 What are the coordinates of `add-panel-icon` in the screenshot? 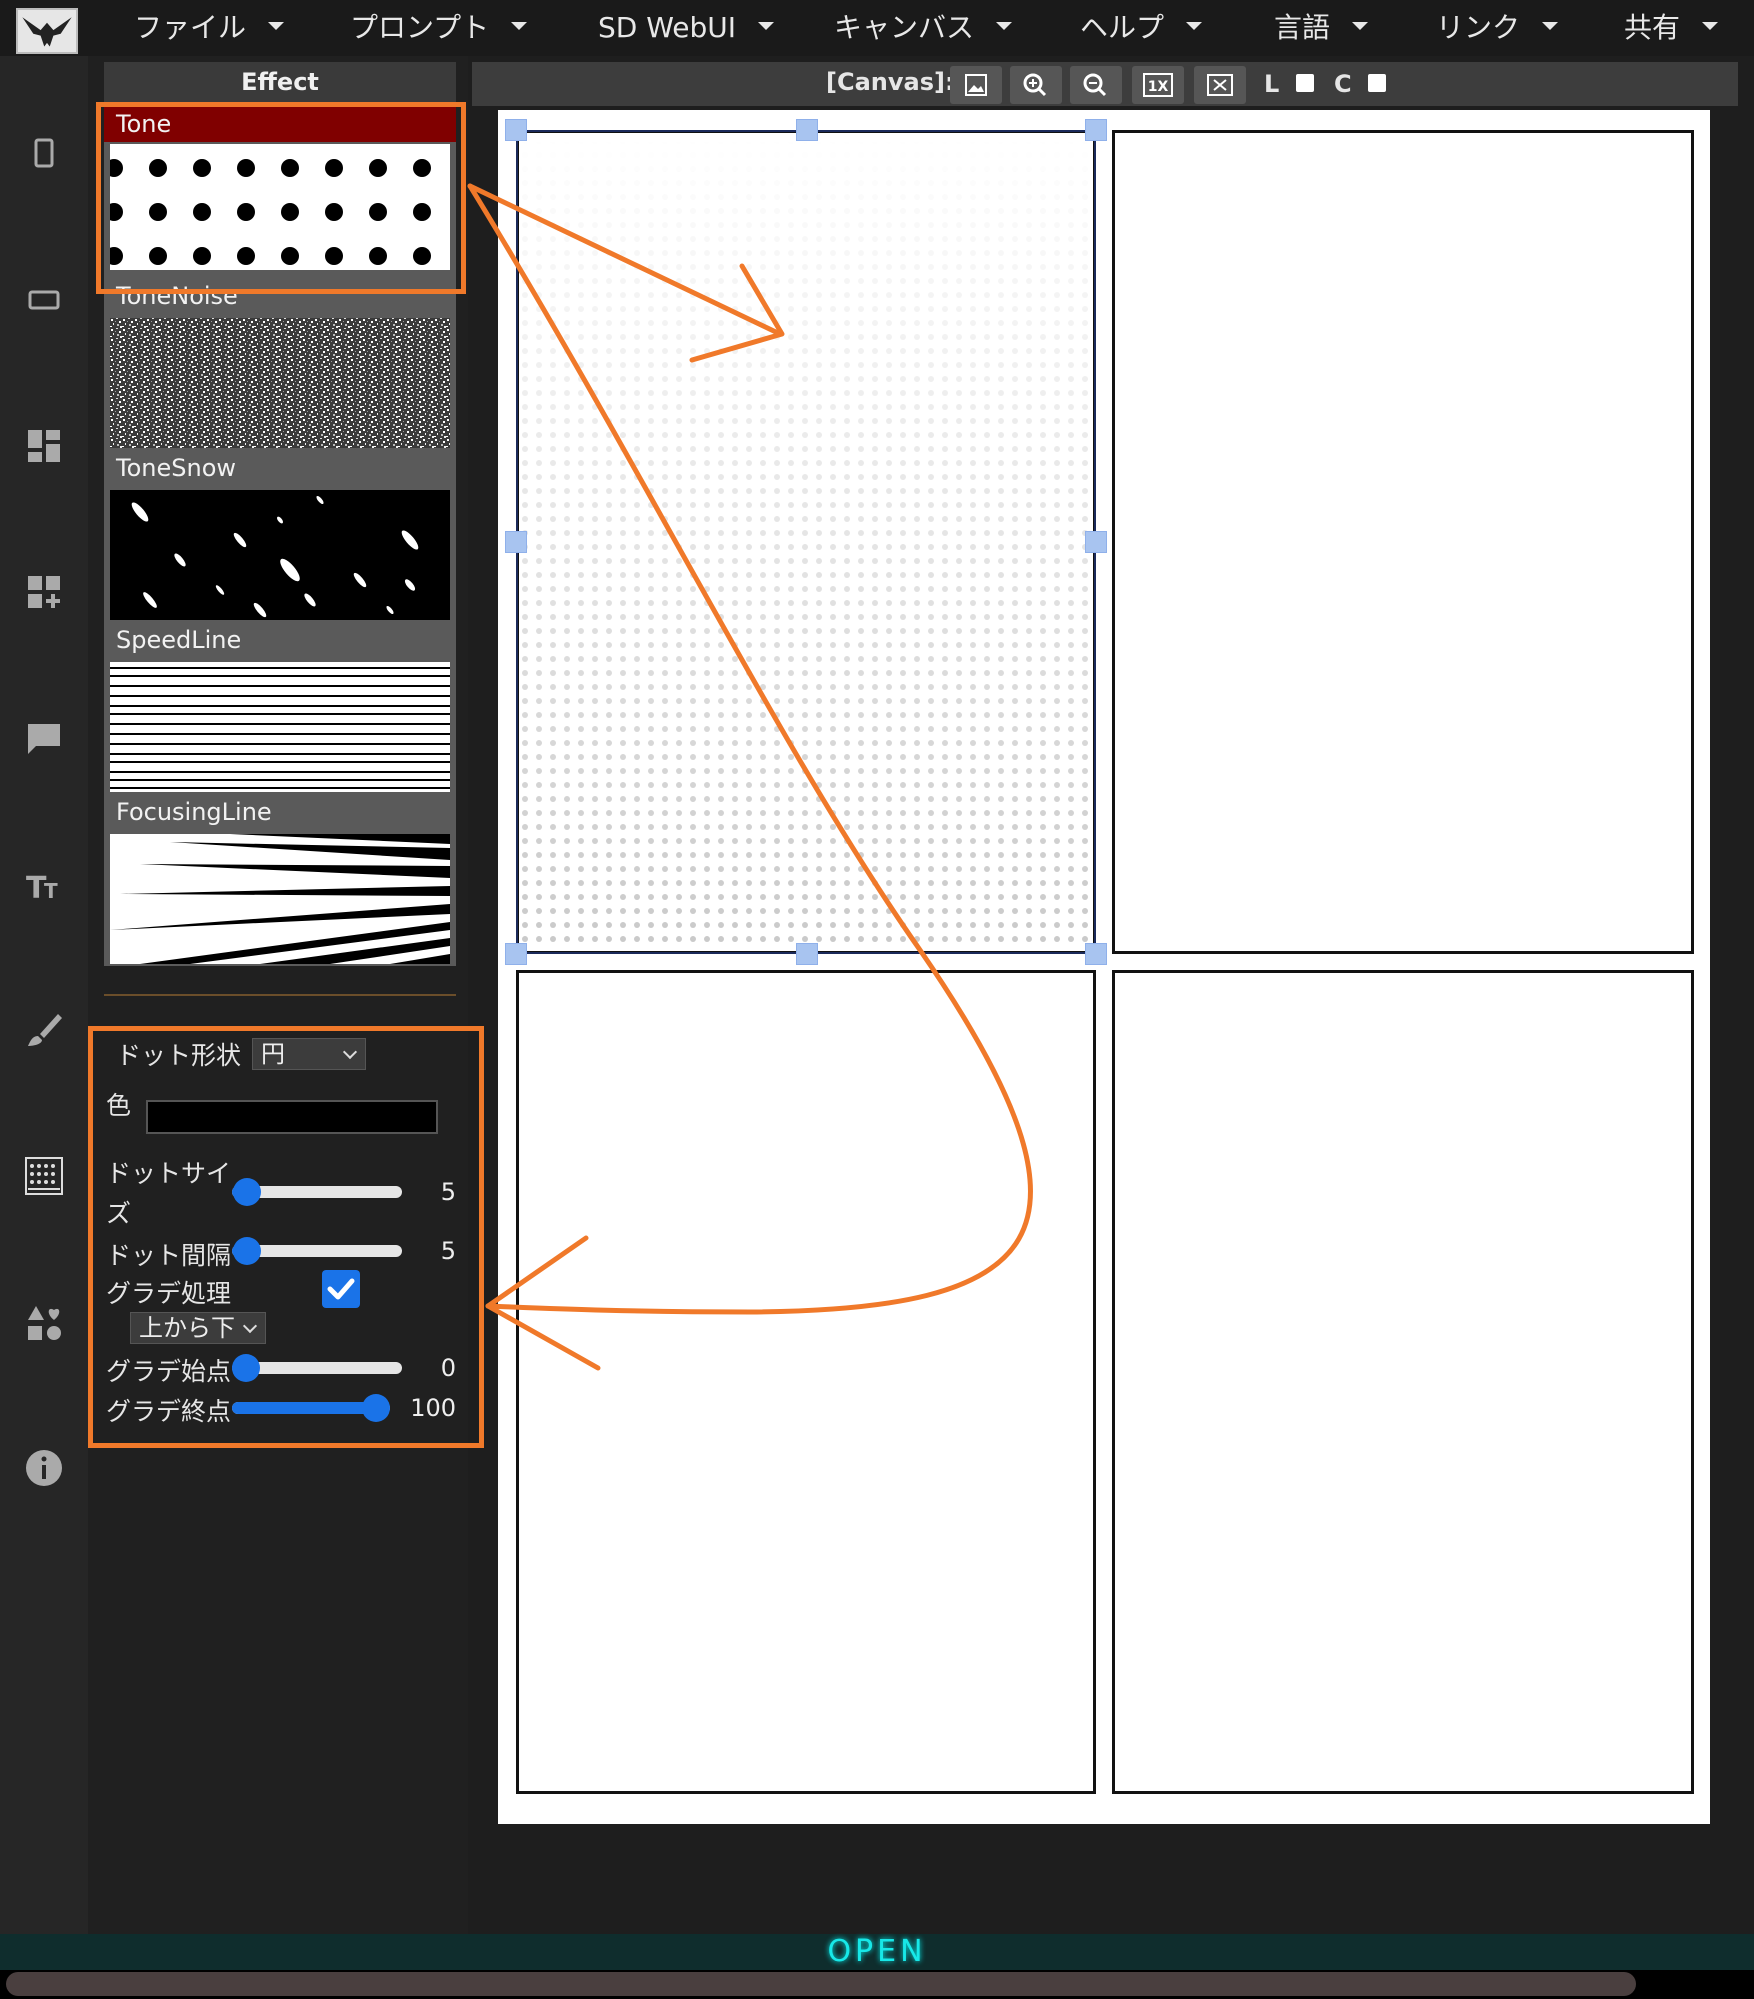 It's located at (44, 592).